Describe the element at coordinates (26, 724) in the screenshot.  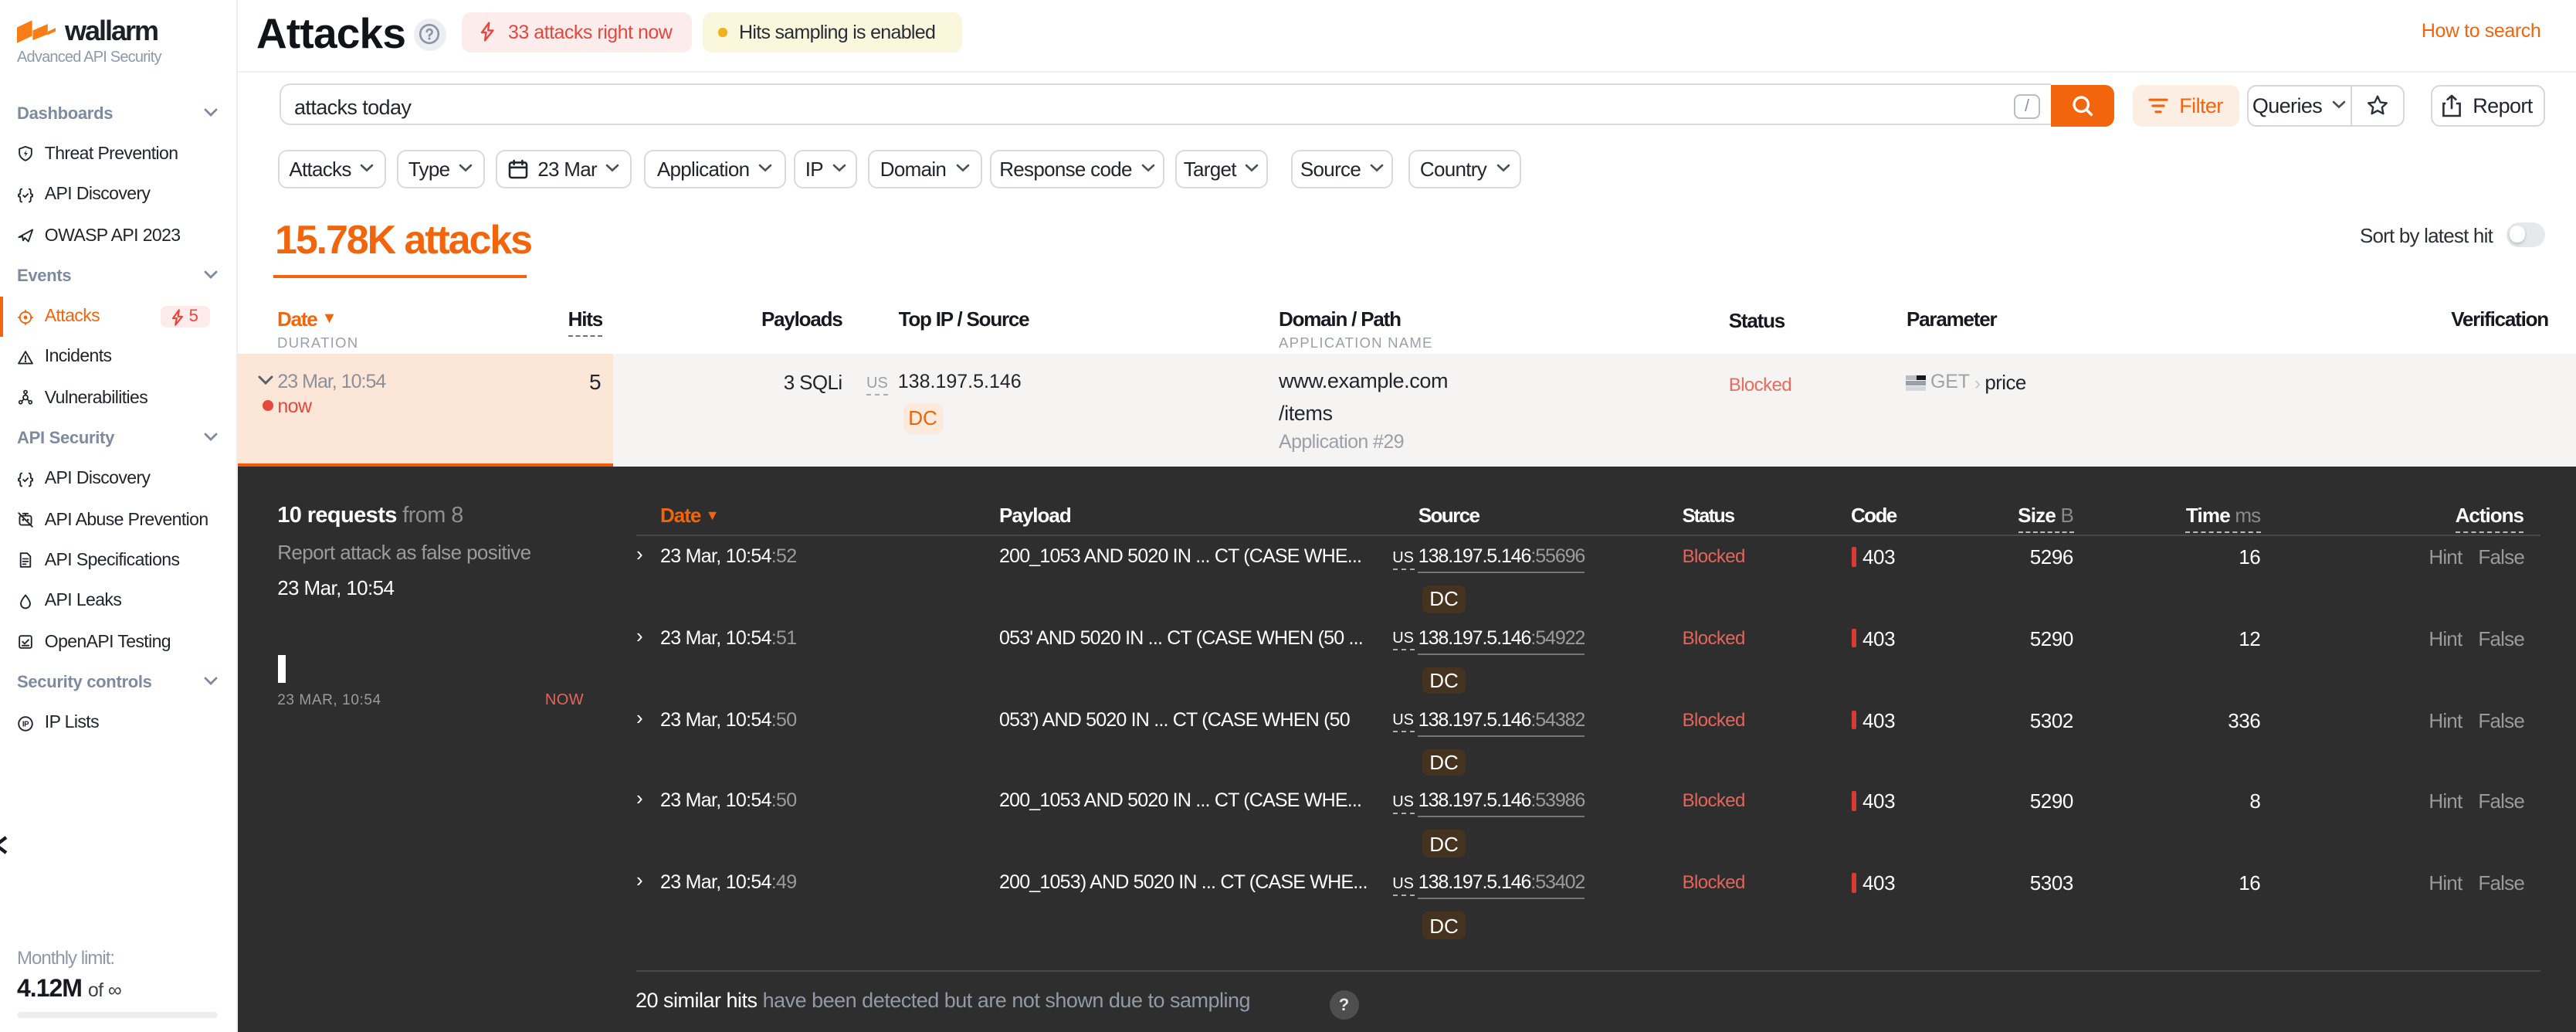
I see `svg-text: IP` at that location.